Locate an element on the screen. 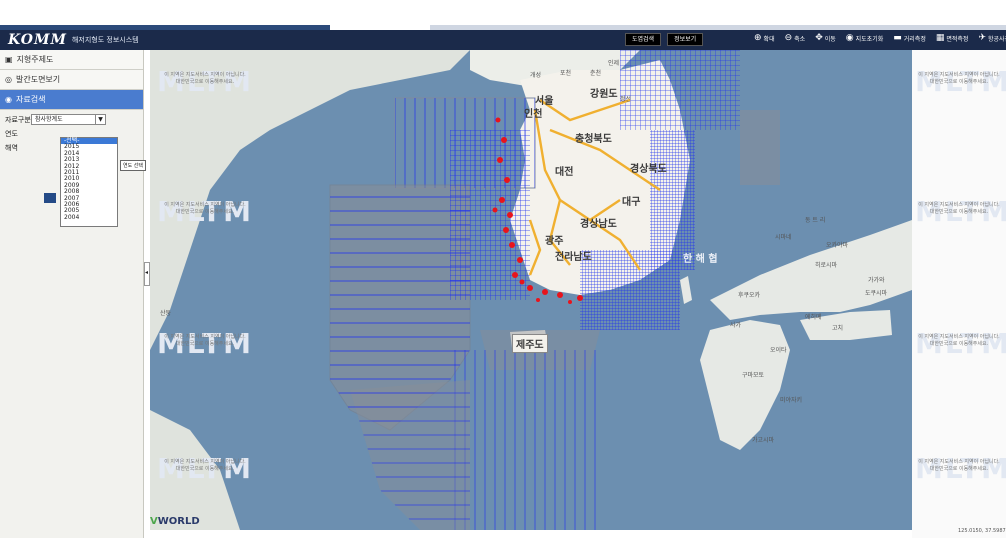  map-label: 동 트 리 is located at coordinates (815, 220).